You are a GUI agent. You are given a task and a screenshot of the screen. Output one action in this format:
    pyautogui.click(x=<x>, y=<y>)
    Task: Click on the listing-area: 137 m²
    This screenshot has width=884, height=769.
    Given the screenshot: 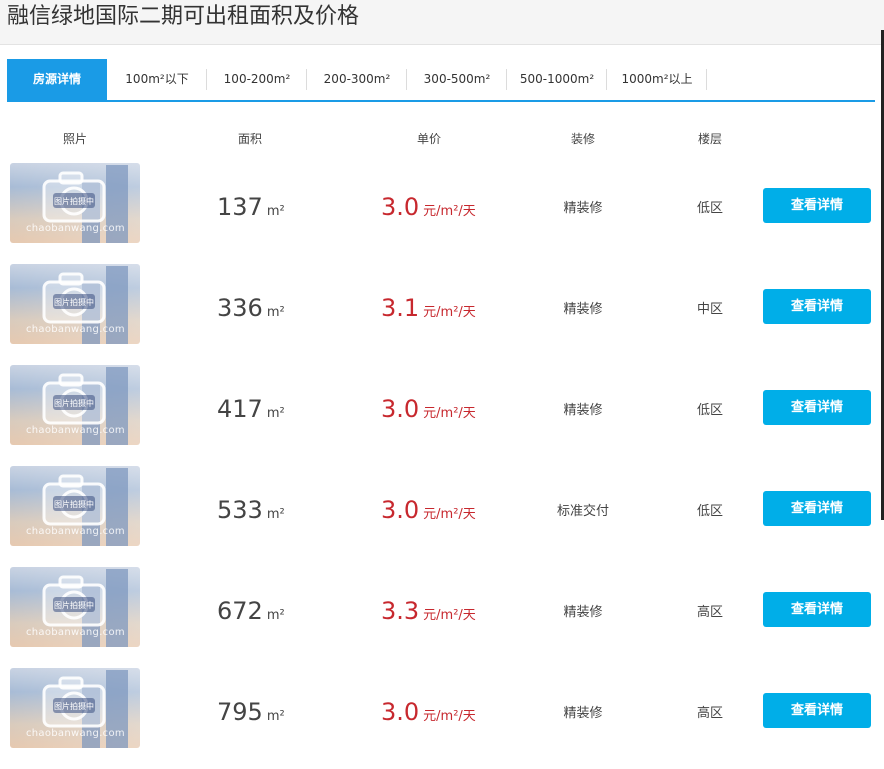 What is the action you would take?
    pyautogui.click(x=251, y=207)
    